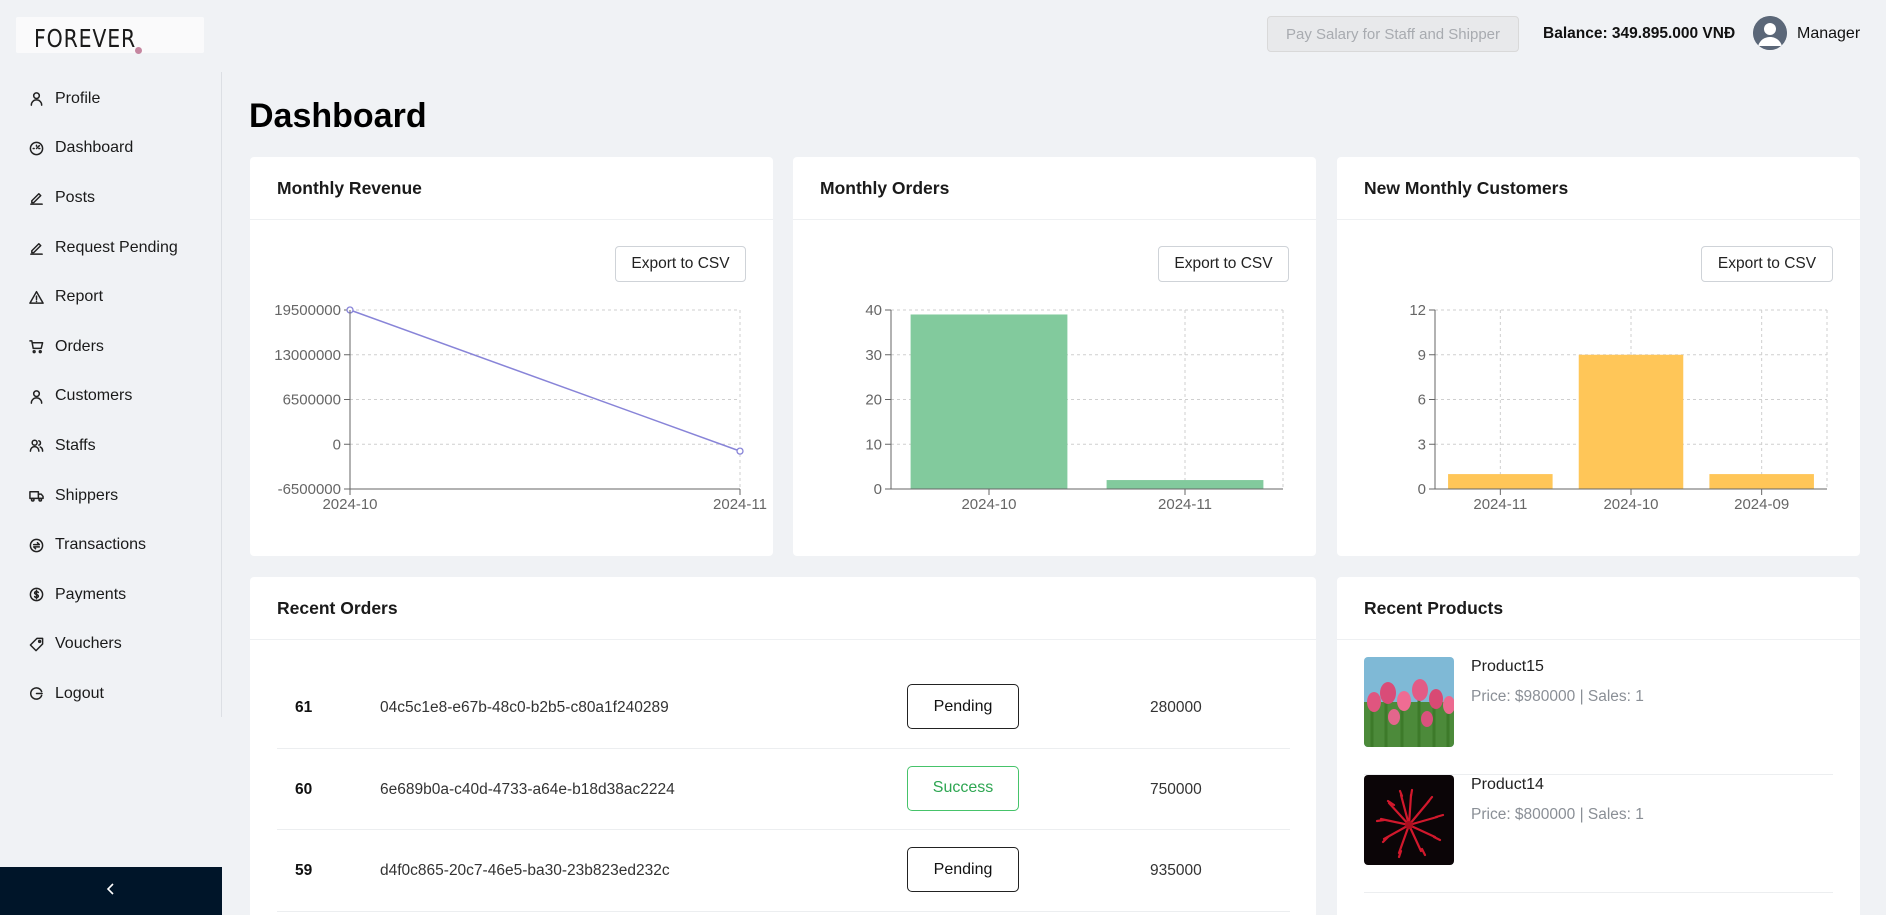 The image size is (1886, 915). I want to click on user-role: Manager, so click(1828, 34).